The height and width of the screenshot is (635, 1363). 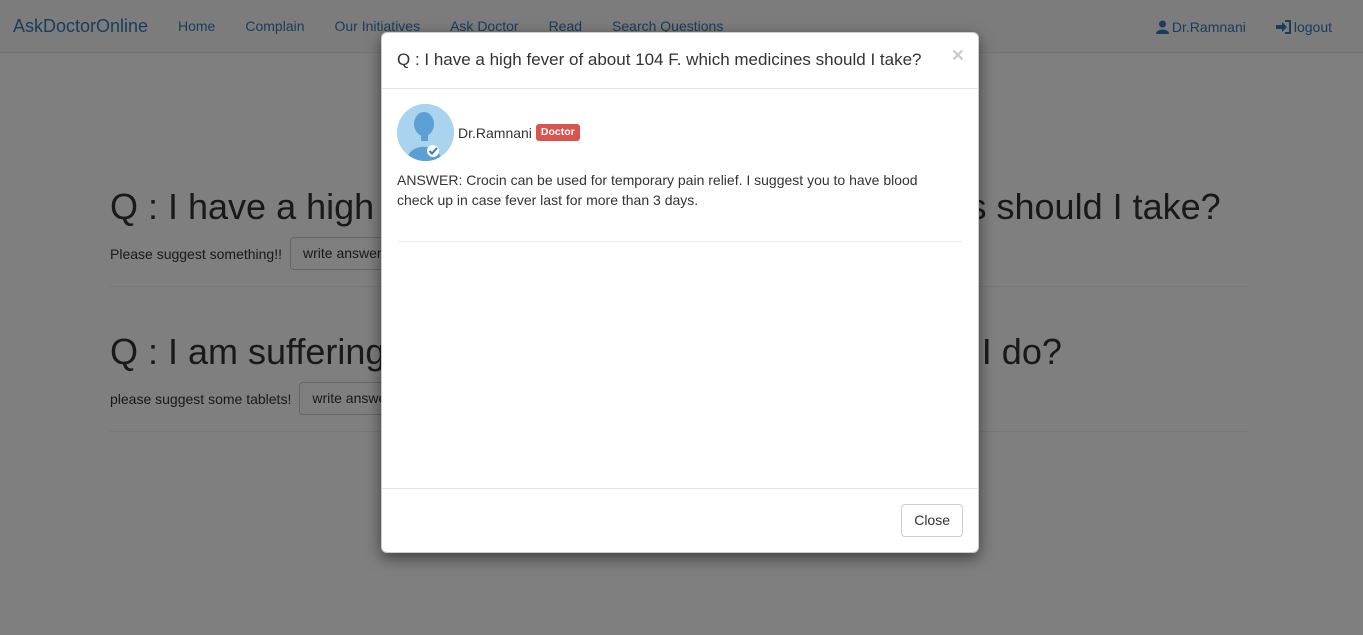 I want to click on close-button: Close, so click(x=932, y=520).